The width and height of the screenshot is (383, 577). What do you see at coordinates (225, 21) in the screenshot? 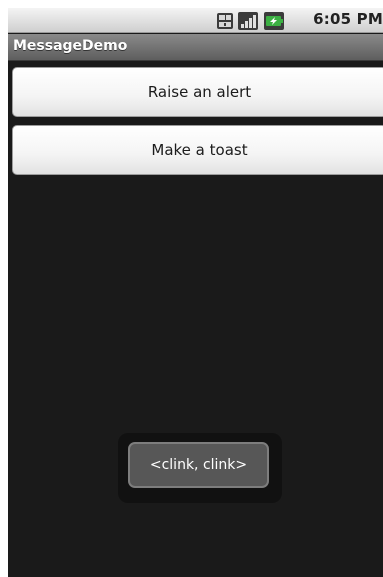
I see `sim-card-icon` at bounding box center [225, 21].